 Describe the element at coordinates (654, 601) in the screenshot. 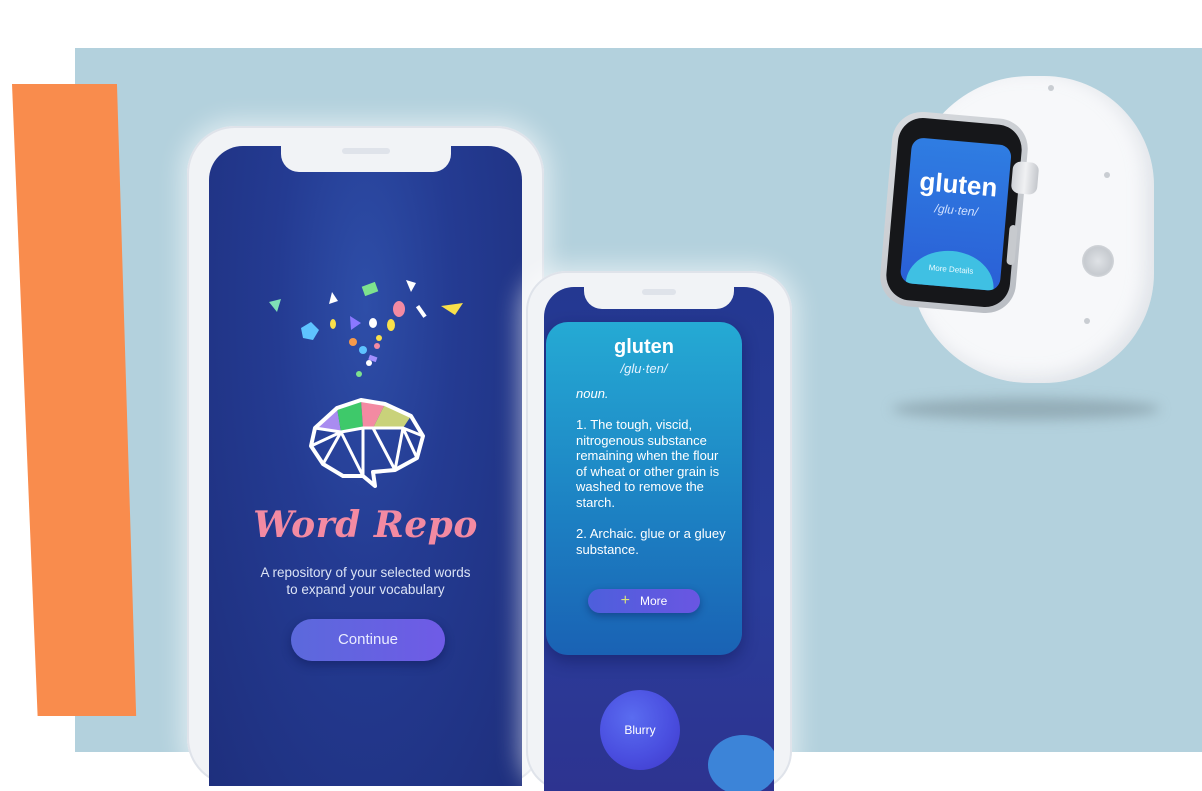

I see `more-label: More` at that location.